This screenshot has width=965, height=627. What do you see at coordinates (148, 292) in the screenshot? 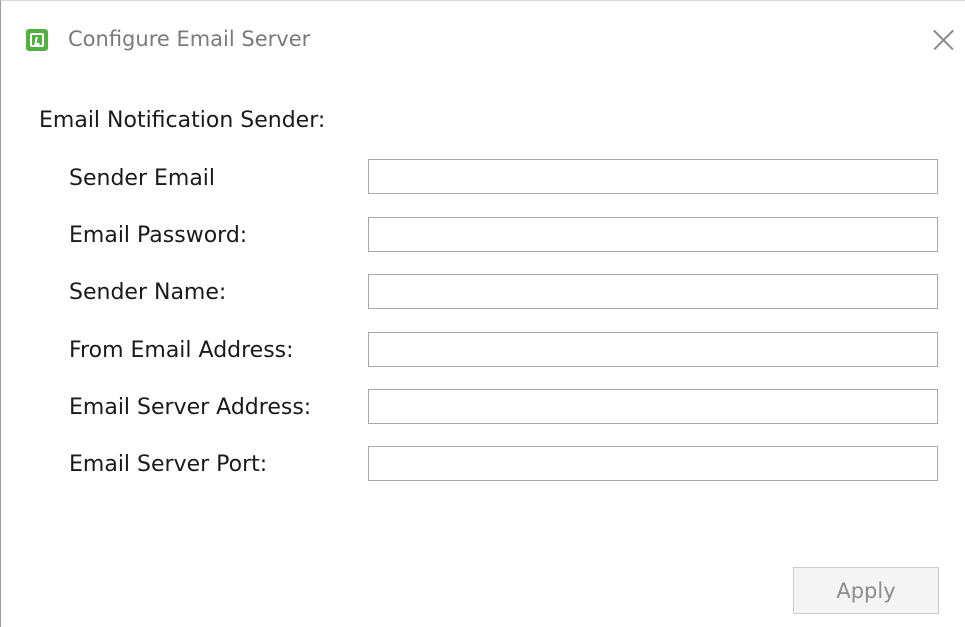
I see `sender-name-label: Sender Name:` at bounding box center [148, 292].